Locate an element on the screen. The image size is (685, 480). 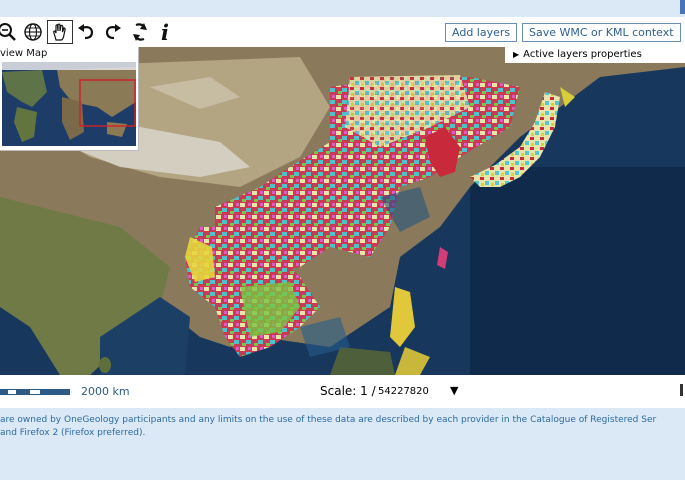
map-toolbar: i Add layers Save WMC or KML context is located at coordinates (342, 32).